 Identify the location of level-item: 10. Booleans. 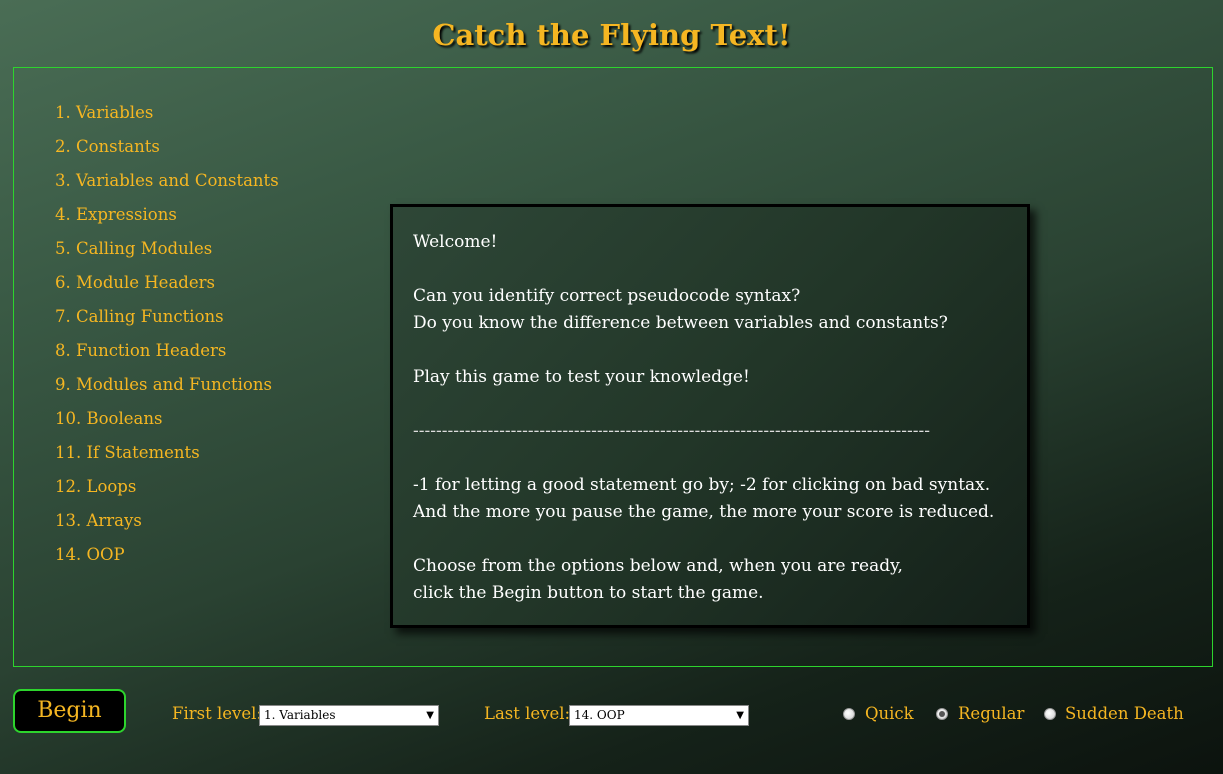
(167, 419).